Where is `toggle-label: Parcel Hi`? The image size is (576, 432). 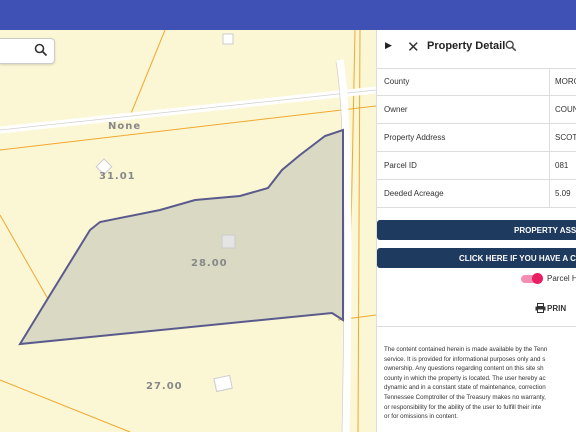 toggle-label: Parcel Hi is located at coordinates (561, 278).